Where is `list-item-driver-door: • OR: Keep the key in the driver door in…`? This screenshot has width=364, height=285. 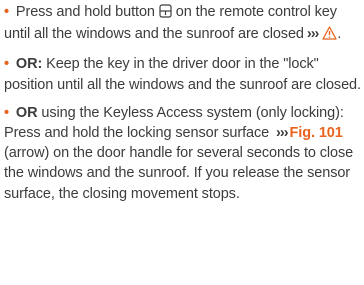
list-item-driver-door: • OR: Keep the key in the driver door in… is located at coordinates (184, 74).